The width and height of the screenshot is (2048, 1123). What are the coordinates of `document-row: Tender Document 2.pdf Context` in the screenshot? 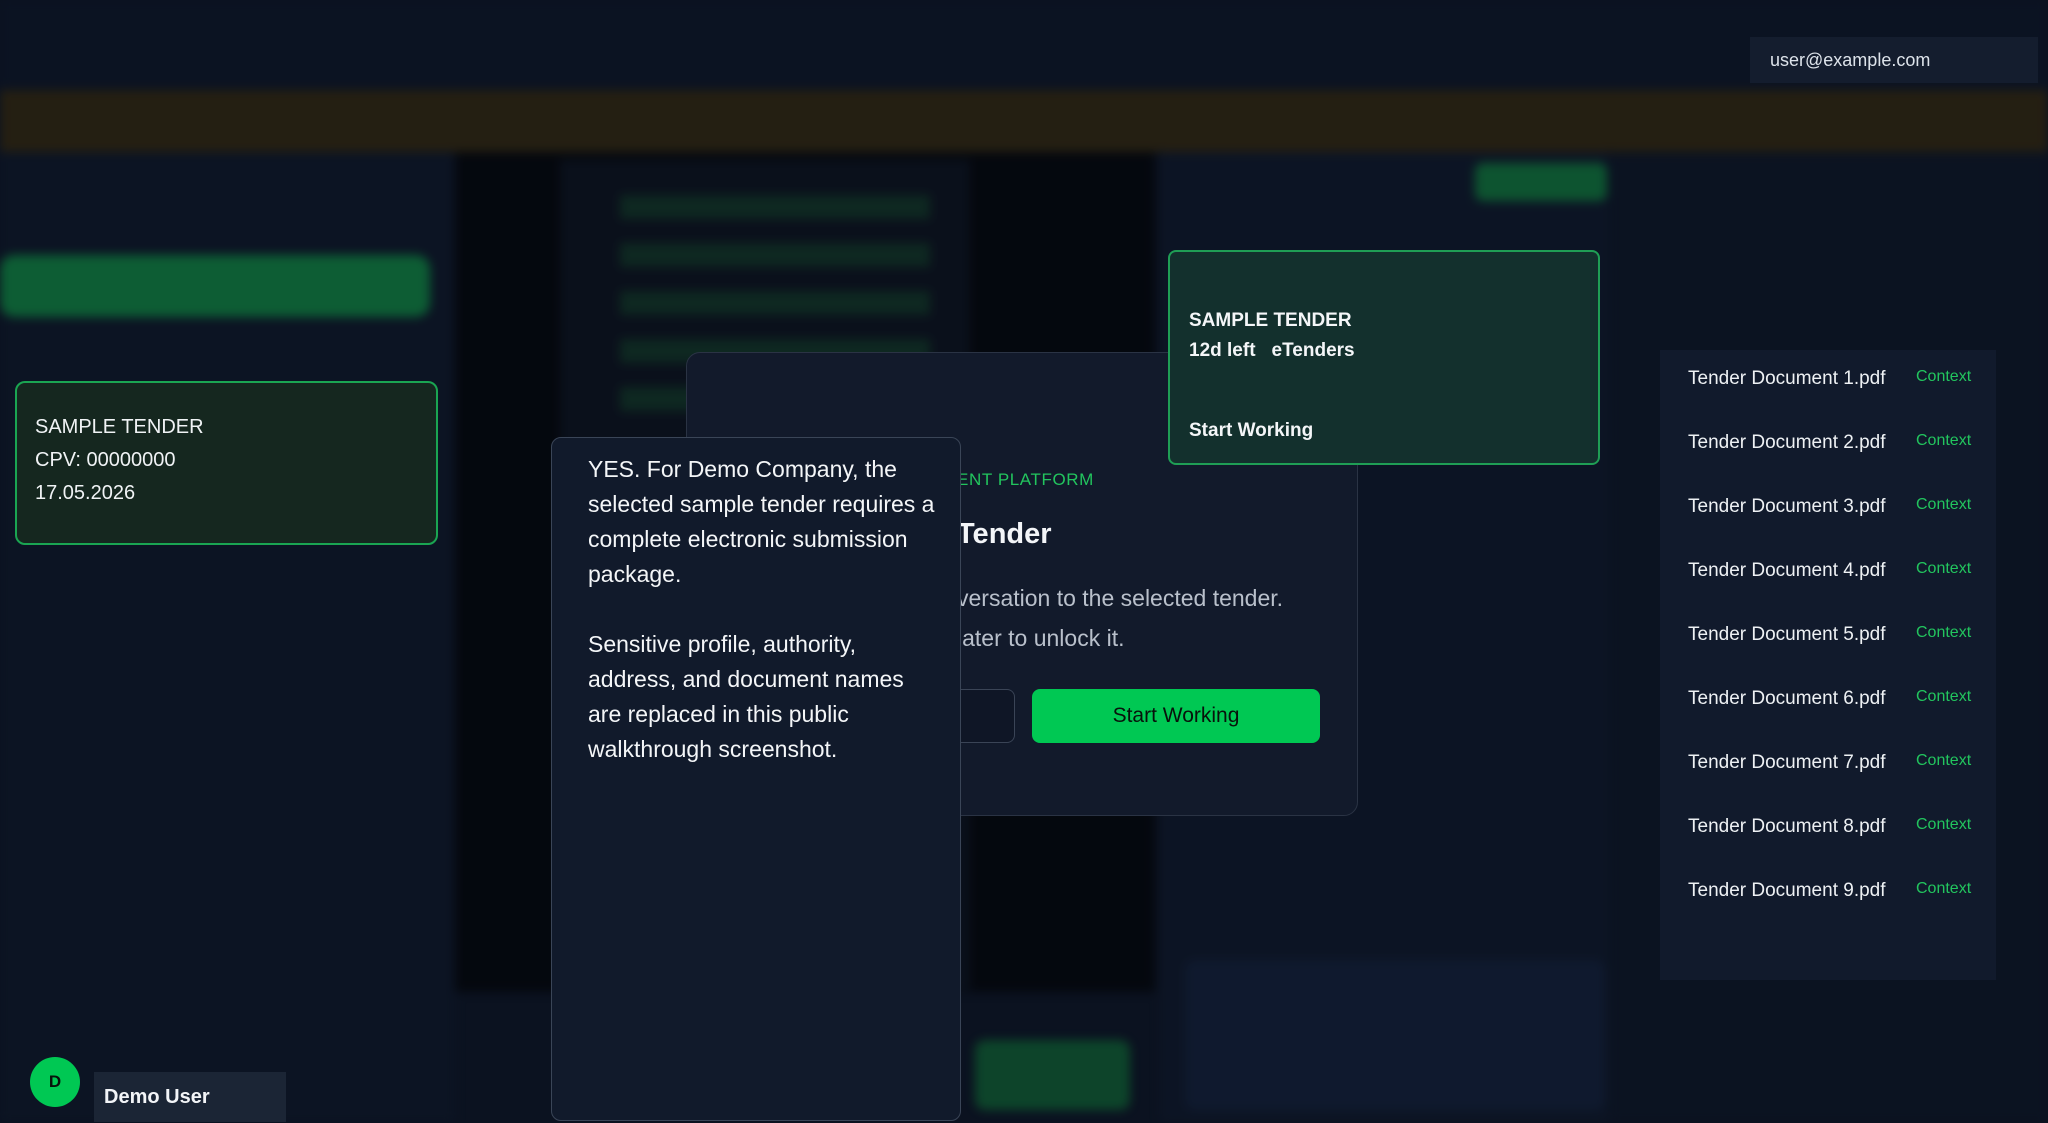 It's located at (1838, 443).